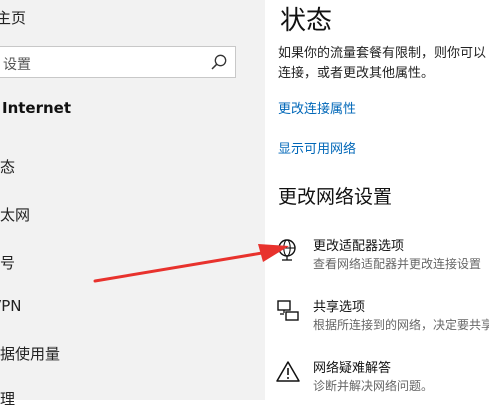 The width and height of the screenshot is (489, 409). I want to click on sidebar-item-proxy: 代理, so click(7, 398).